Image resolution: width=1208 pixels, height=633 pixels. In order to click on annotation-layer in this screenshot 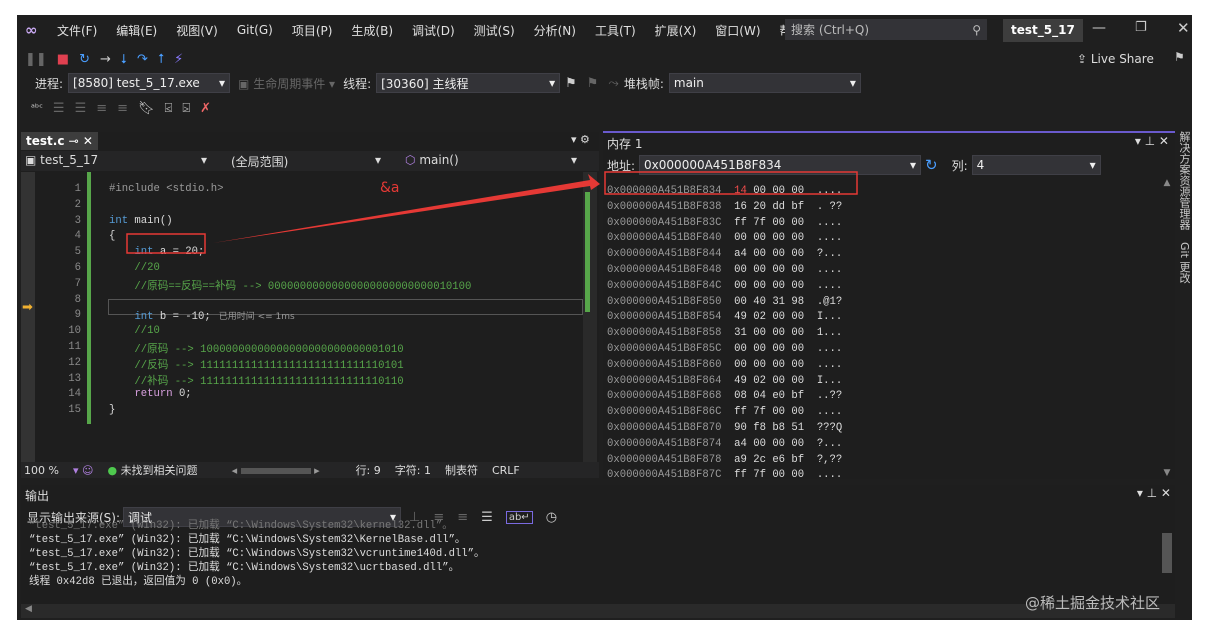, I will do `click(492, 212)`.